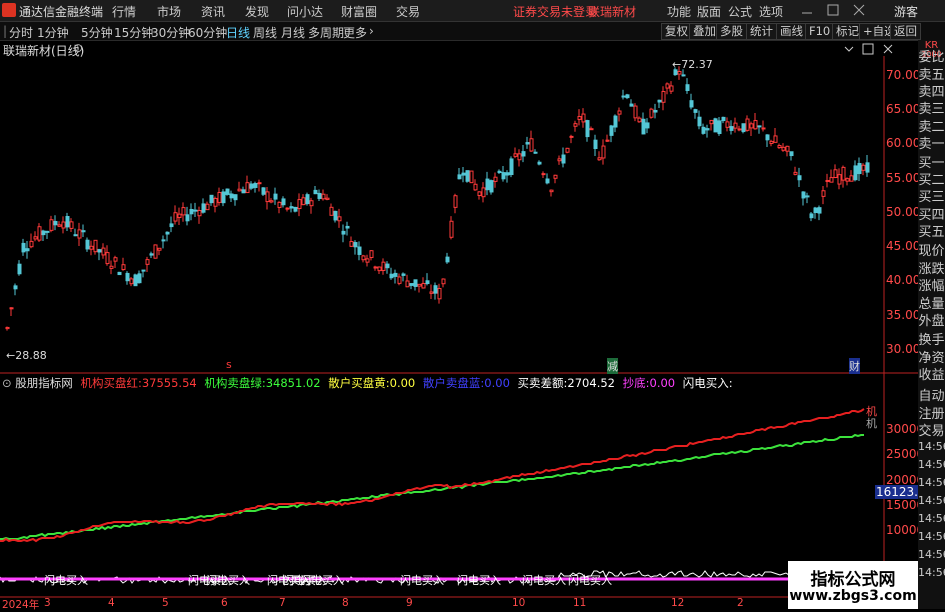  Describe the element at coordinates (854, 366) in the screenshot. I see `marker-cai: 财` at that location.